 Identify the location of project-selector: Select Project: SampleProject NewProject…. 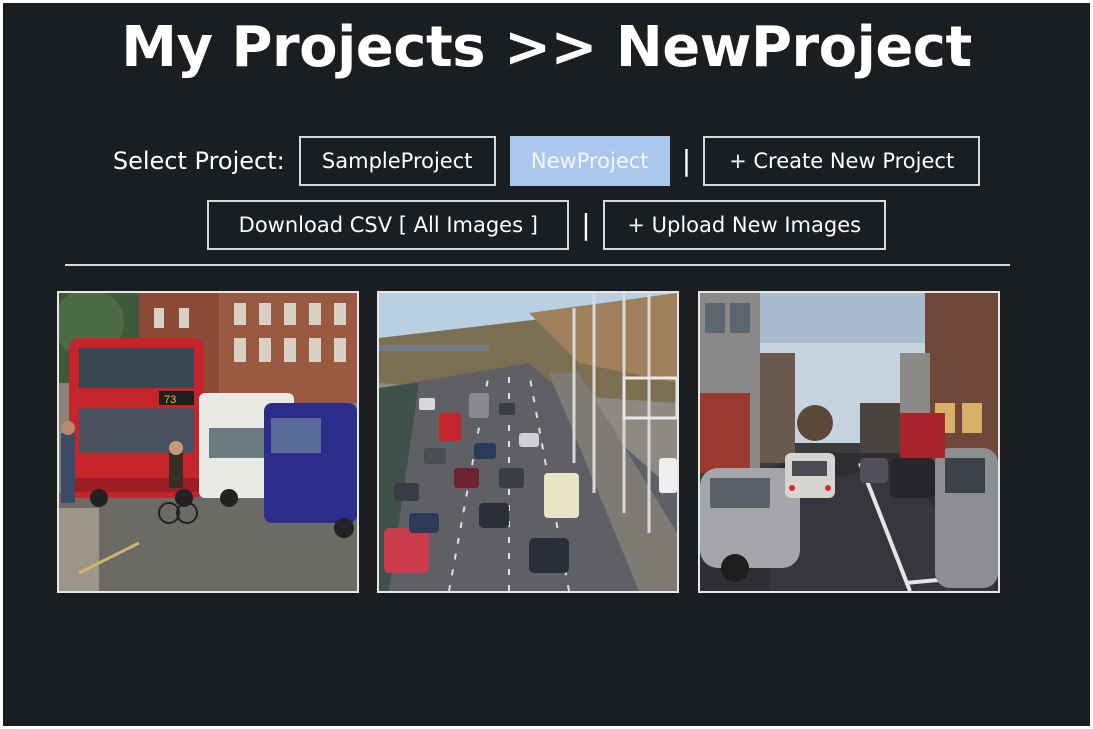
(546, 161).